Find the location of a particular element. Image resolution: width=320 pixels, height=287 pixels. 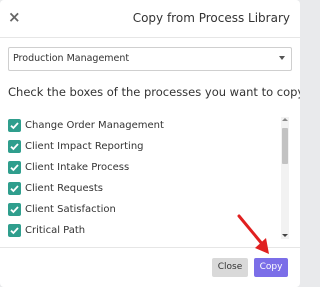

library-select-value: Production Management is located at coordinates (71, 58).